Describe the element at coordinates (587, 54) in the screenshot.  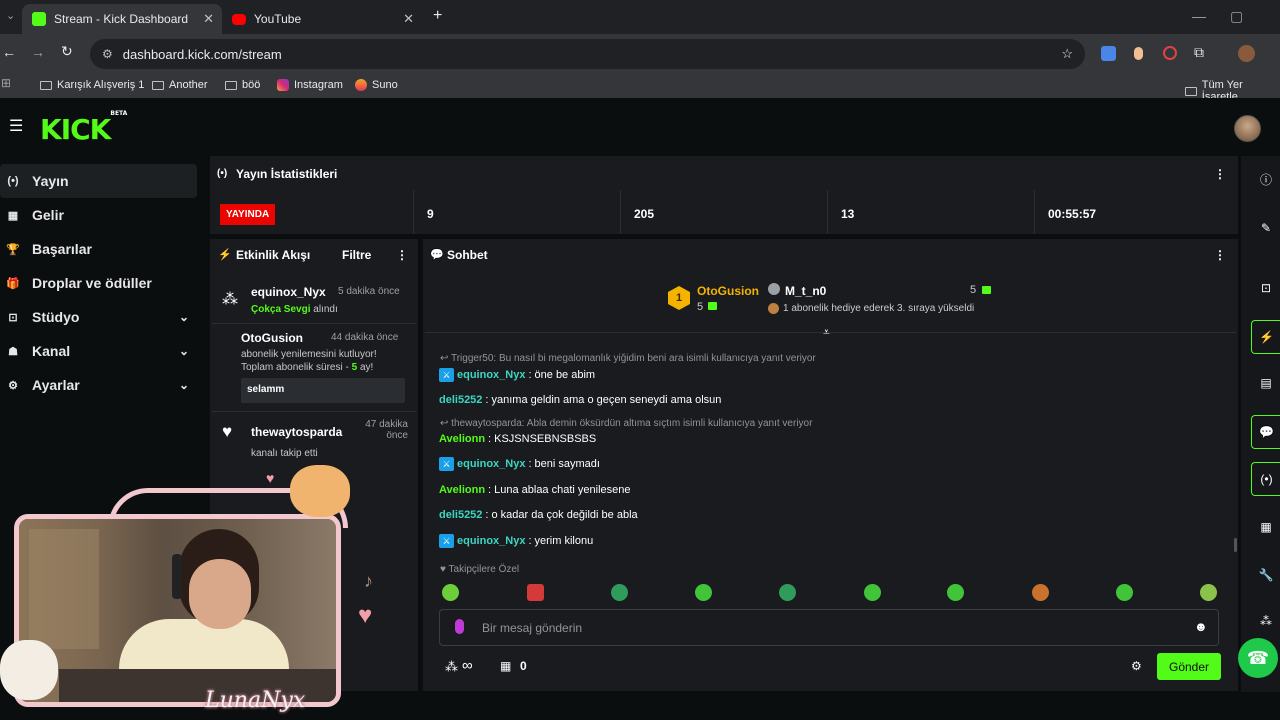
I see `url-bar: ⚙ dashboard.kick.com/stream ☆` at that location.